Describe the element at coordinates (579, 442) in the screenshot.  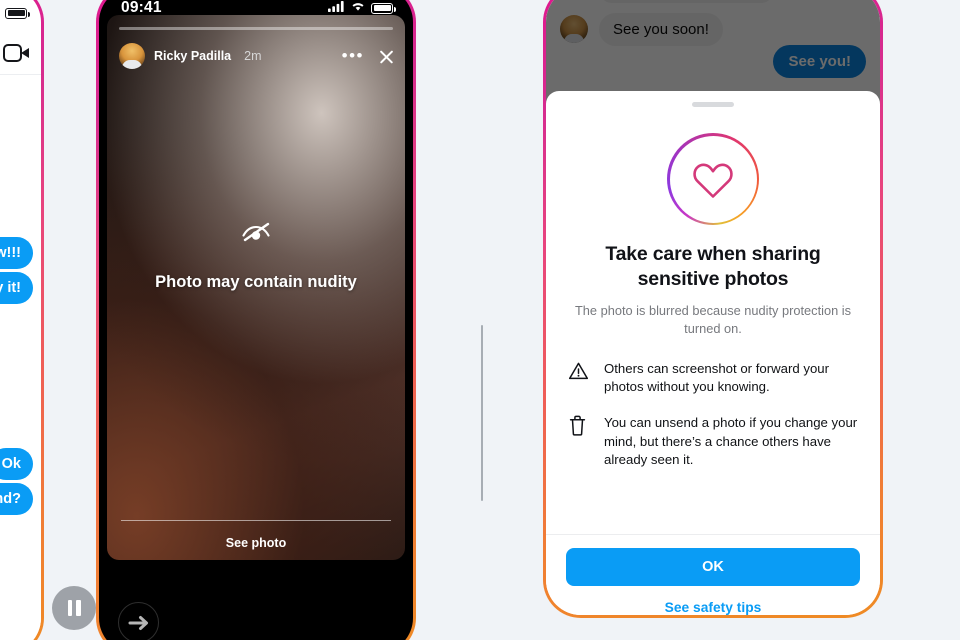
I see `trash-icon` at that location.